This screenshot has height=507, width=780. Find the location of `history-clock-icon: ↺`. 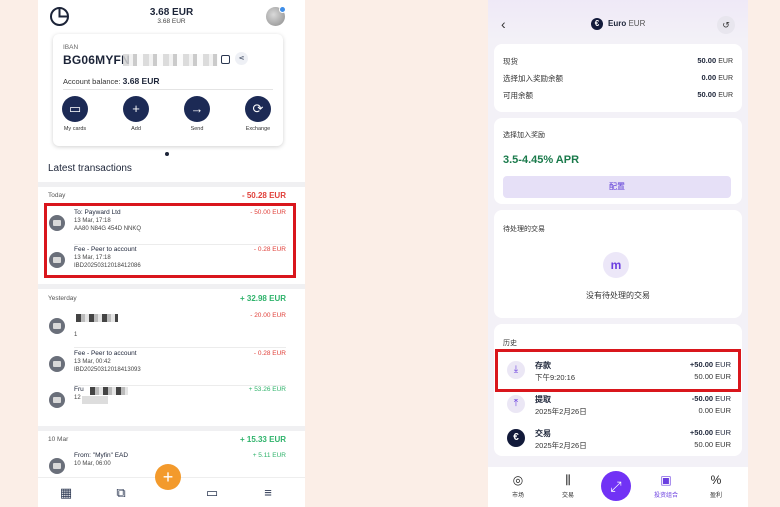

history-clock-icon: ↺ is located at coordinates (726, 25).